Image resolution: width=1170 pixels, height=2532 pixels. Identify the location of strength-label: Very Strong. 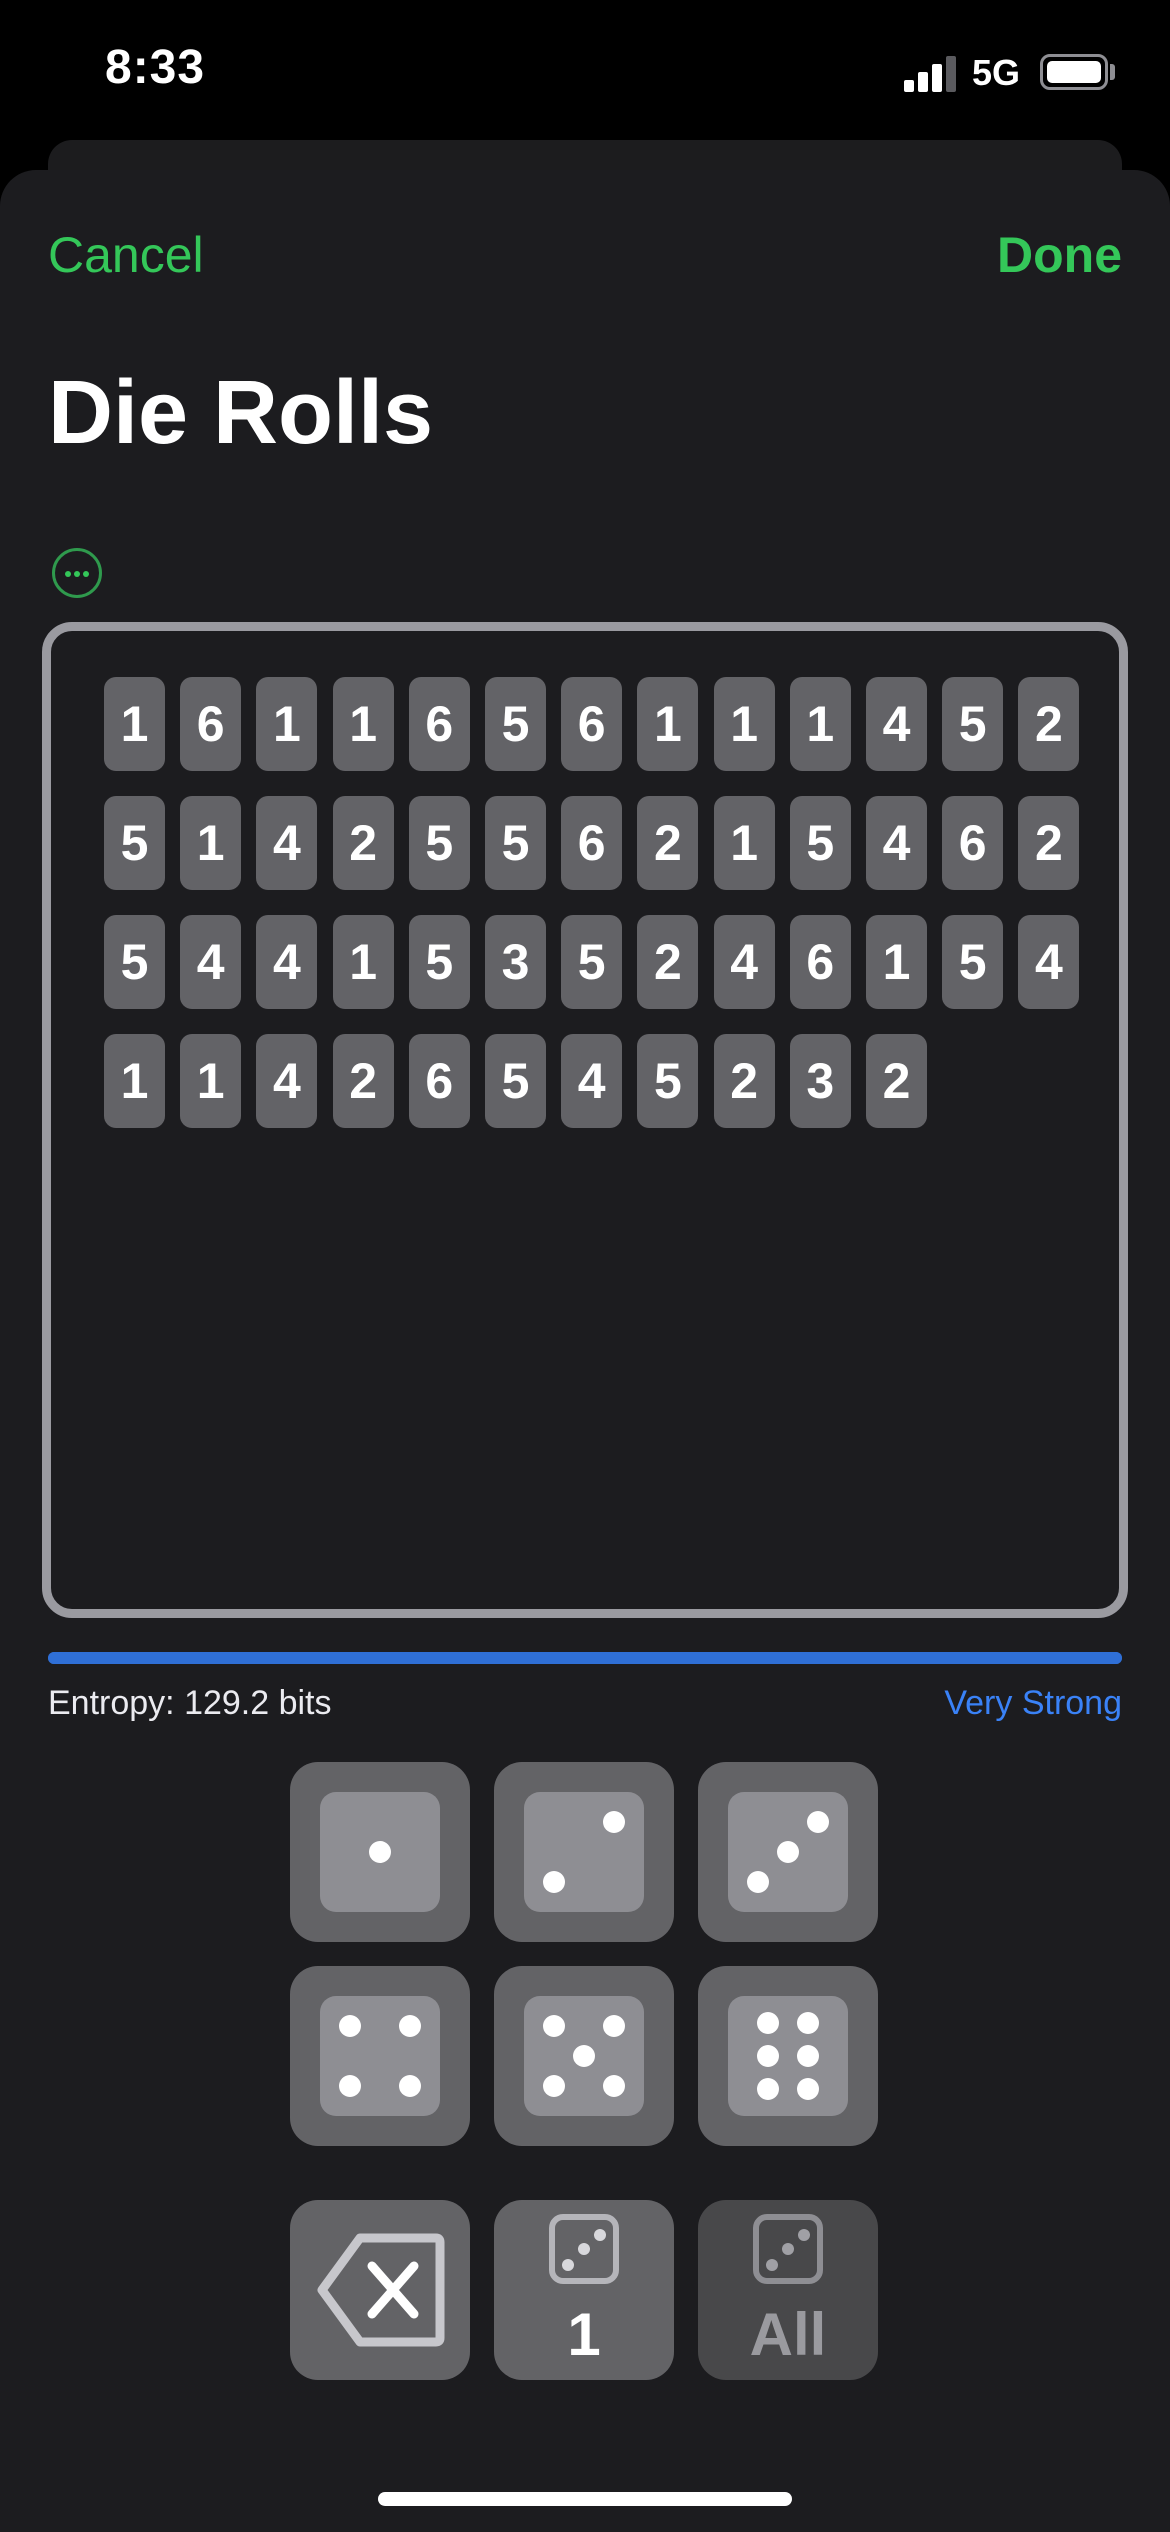
(1033, 1703).